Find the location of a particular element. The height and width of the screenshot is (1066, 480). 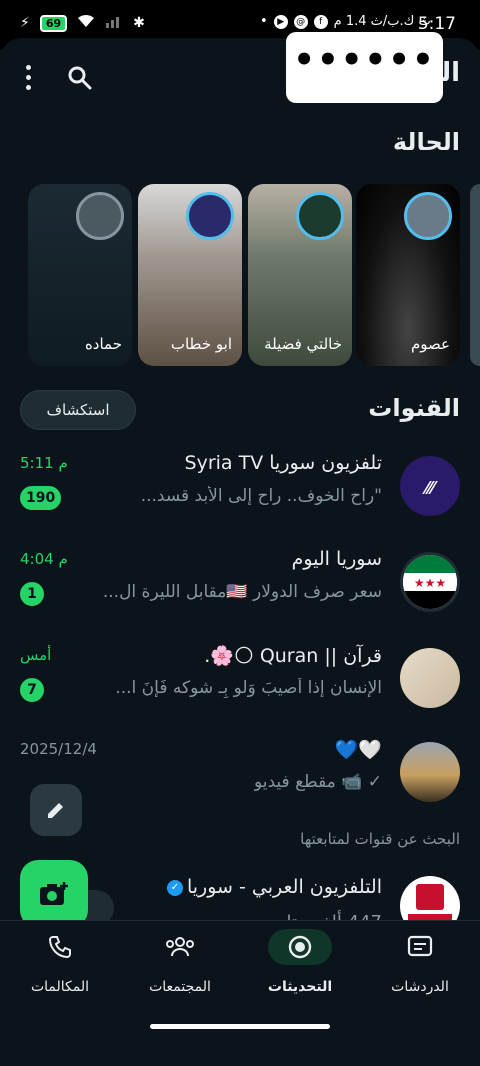

channel-avatar: ★★★ is located at coordinates (430, 582).